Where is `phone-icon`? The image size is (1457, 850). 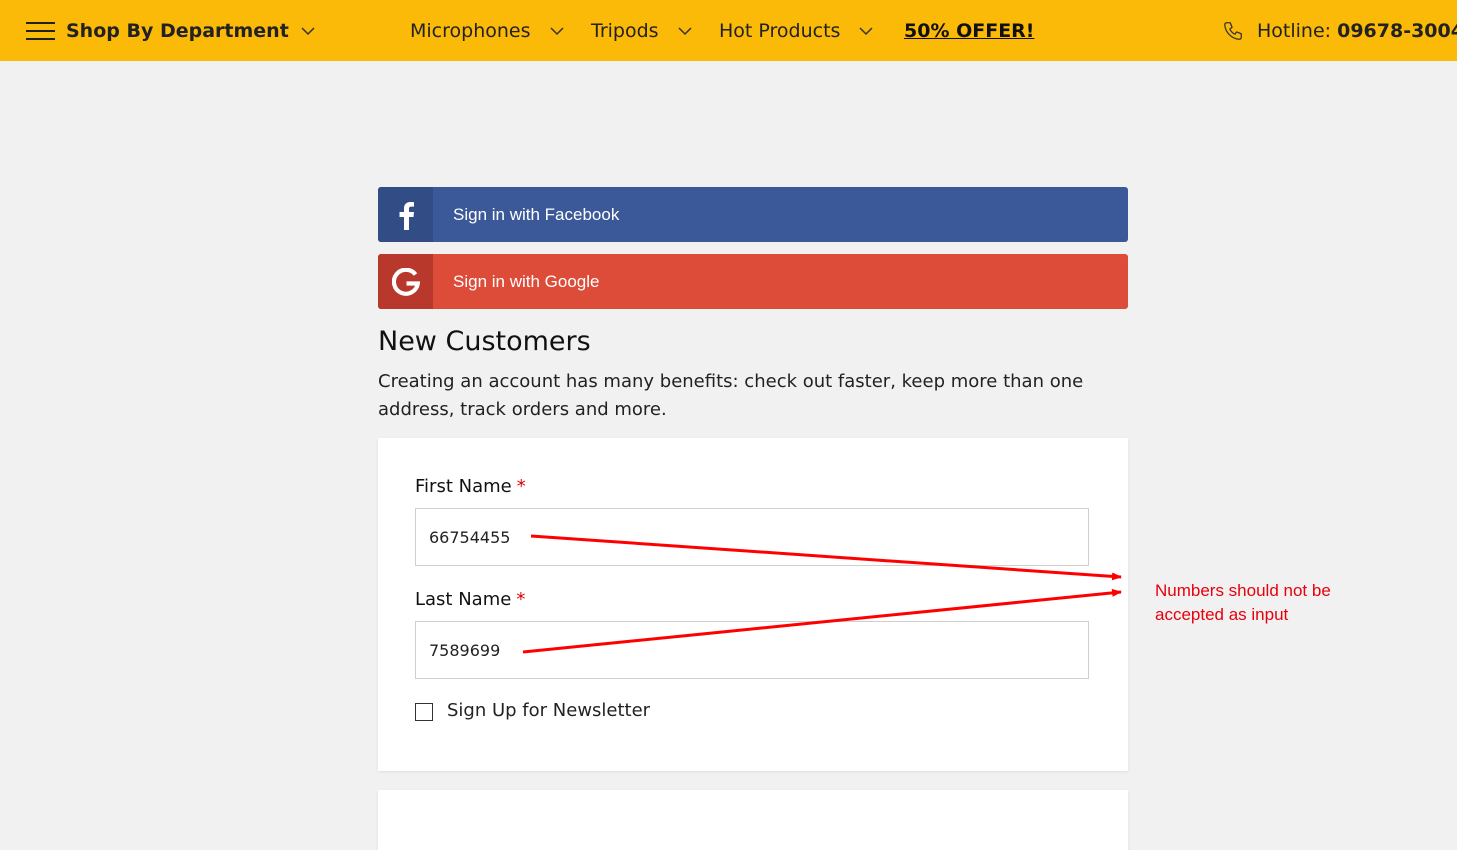 phone-icon is located at coordinates (1233, 31).